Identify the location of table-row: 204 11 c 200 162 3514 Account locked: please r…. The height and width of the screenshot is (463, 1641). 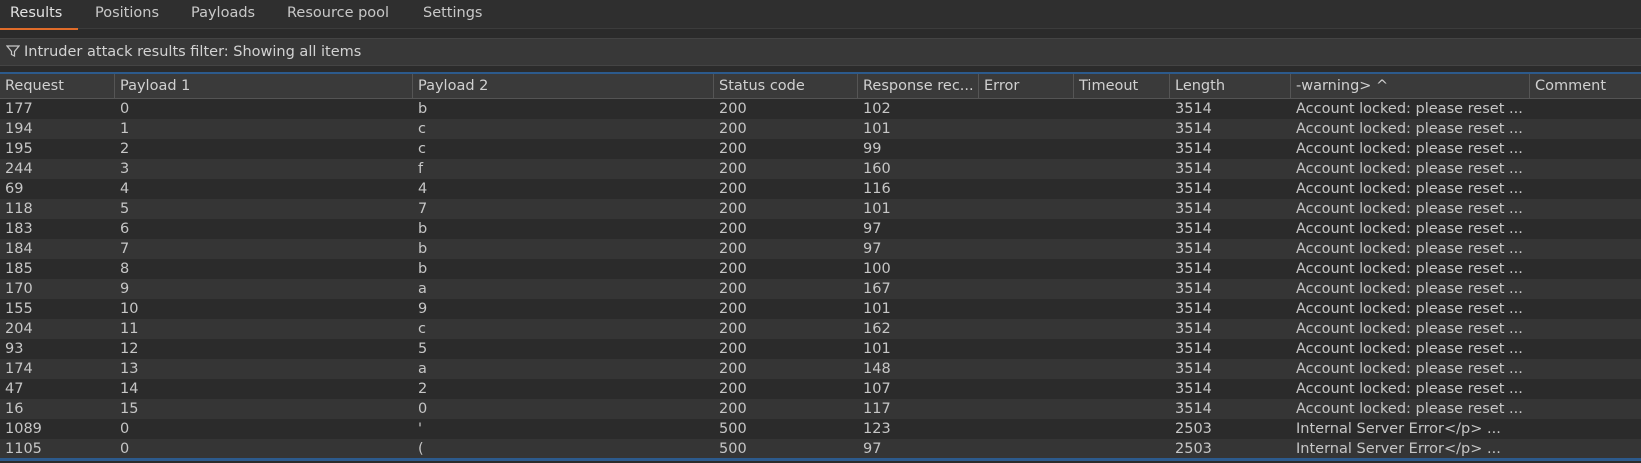
(820, 329).